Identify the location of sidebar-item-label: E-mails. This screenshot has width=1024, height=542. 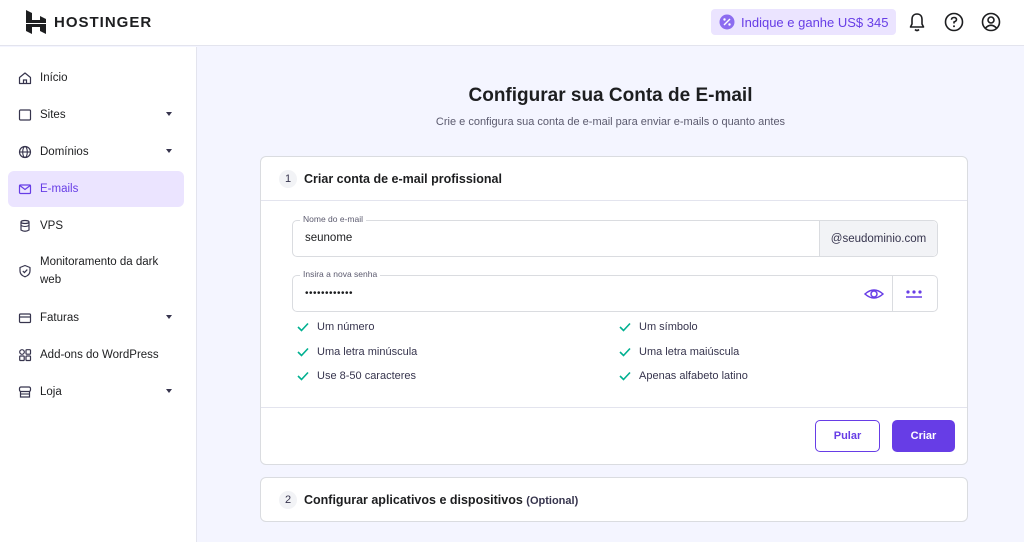
(59, 189).